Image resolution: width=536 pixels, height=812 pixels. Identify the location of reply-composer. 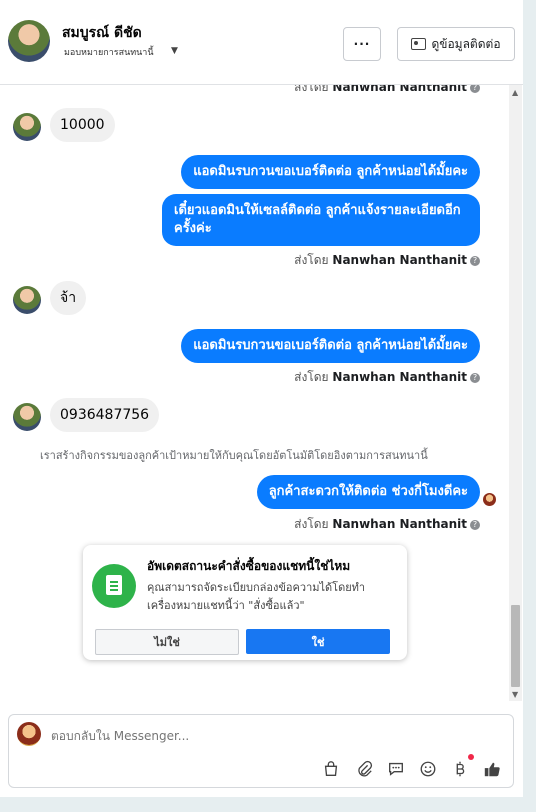
(261, 751).